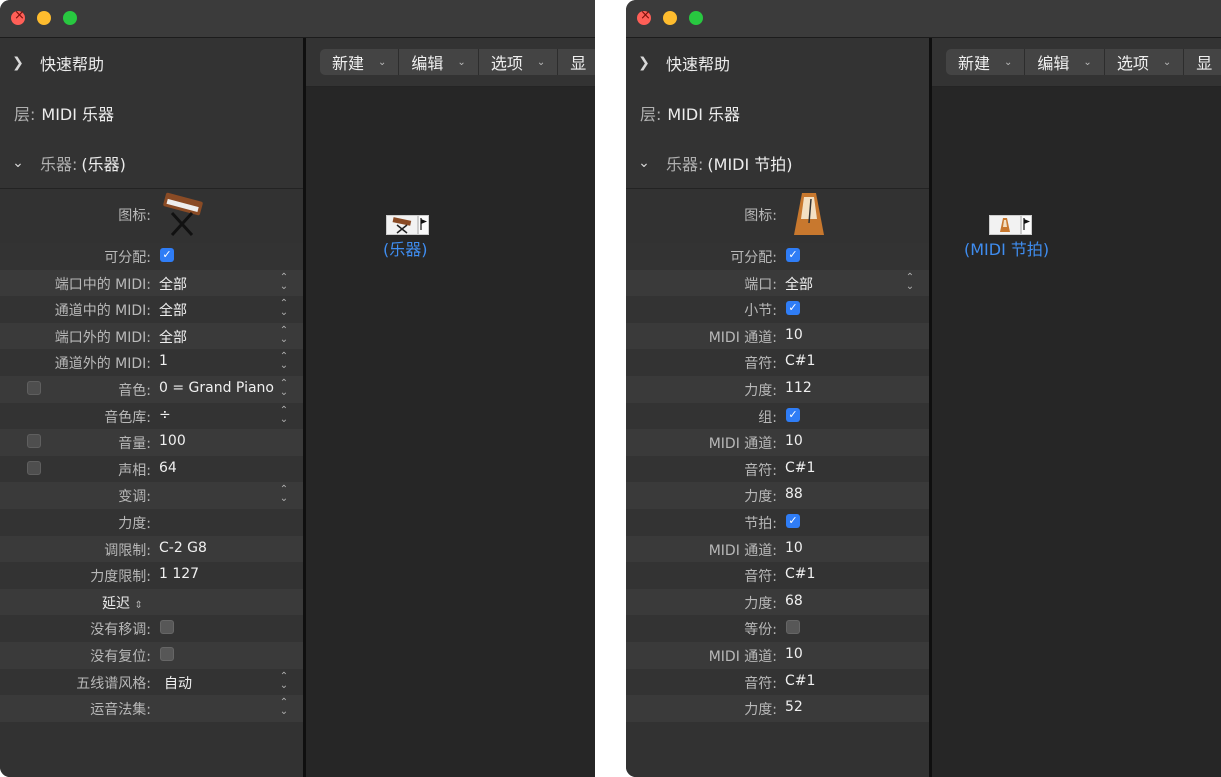  I want to click on bank-value: ÷, so click(165, 415).